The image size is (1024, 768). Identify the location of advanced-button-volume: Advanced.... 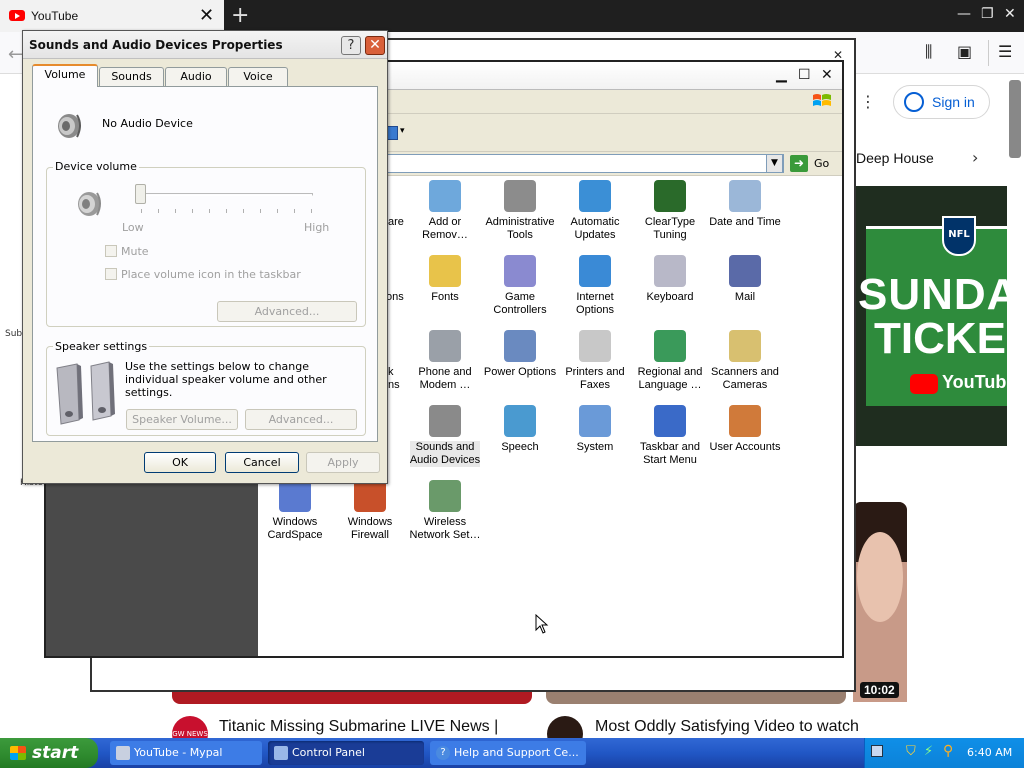
(287, 311).